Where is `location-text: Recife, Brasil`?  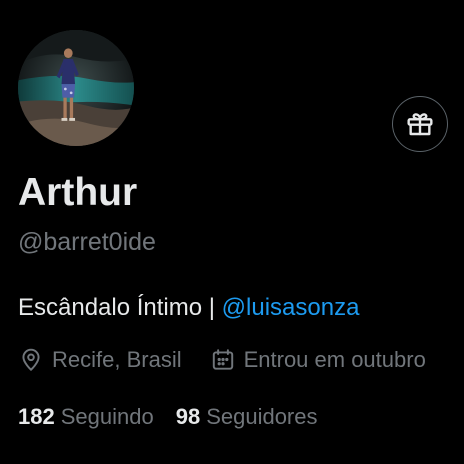 location-text: Recife, Brasil is located at coordinates (117, 359).